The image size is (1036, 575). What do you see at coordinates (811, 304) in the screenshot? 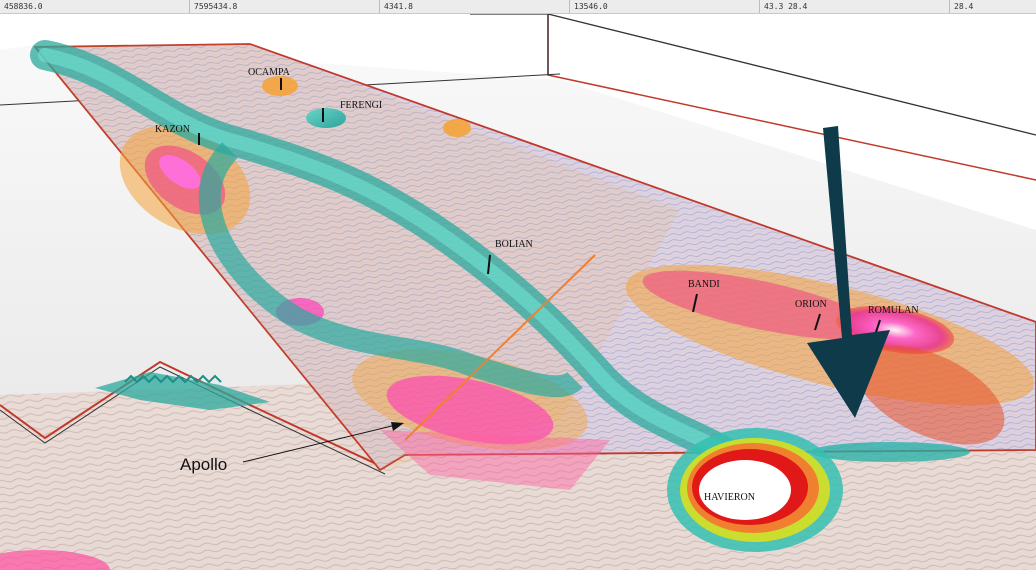
I see `target-label-orion: ORION` at bounding box center [811, 304].